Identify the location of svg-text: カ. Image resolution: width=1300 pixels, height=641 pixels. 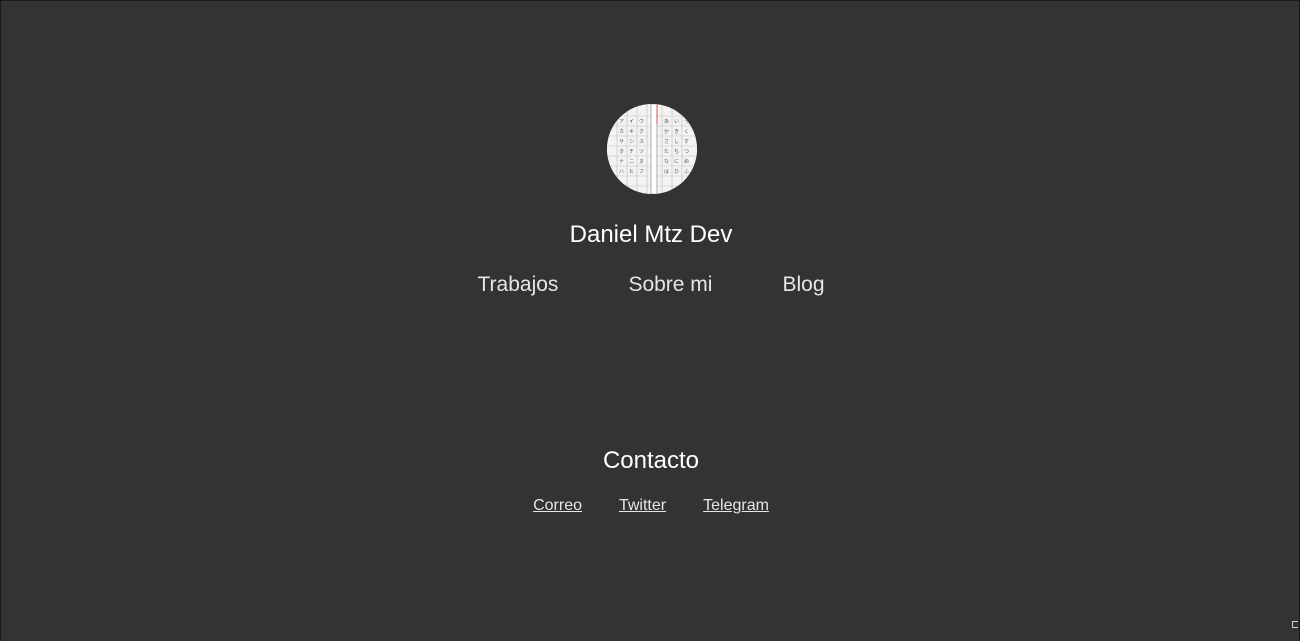
(621, 132).